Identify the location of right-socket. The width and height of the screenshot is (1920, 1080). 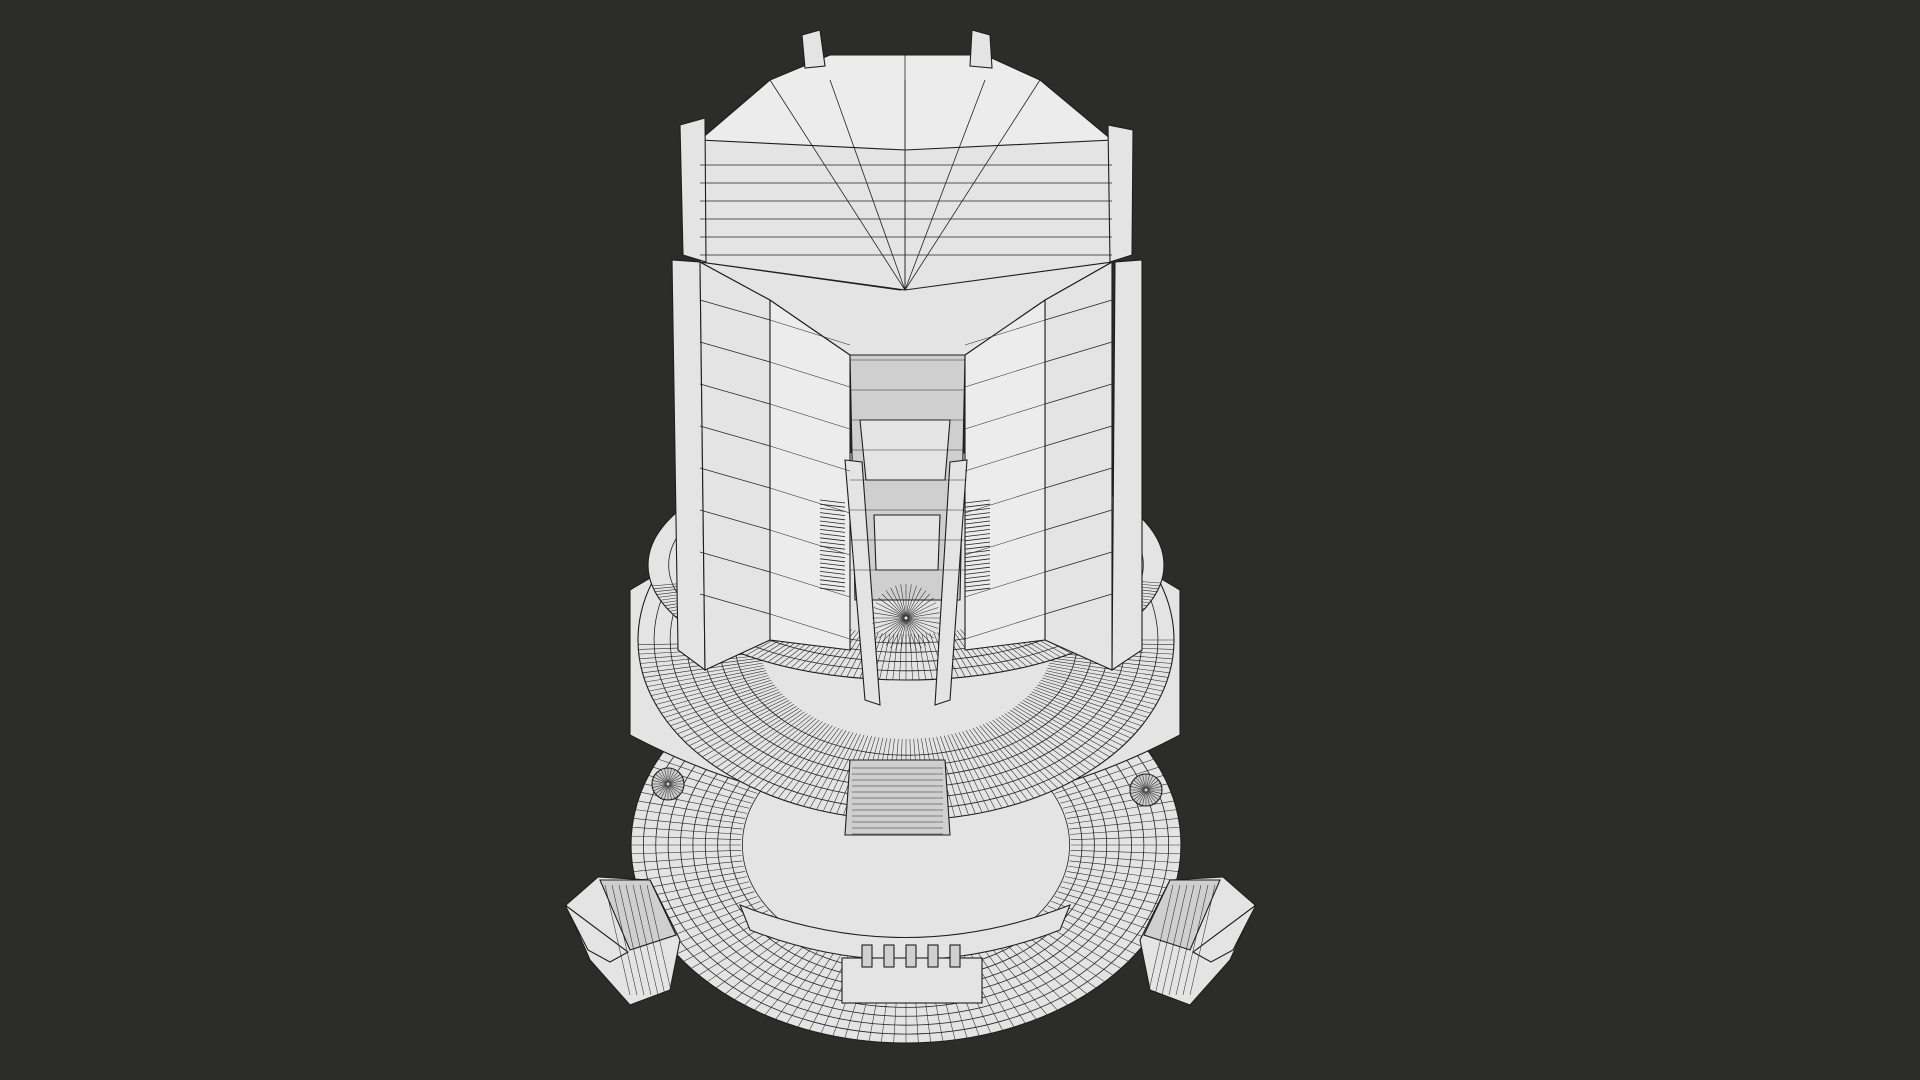
(1146, 790).